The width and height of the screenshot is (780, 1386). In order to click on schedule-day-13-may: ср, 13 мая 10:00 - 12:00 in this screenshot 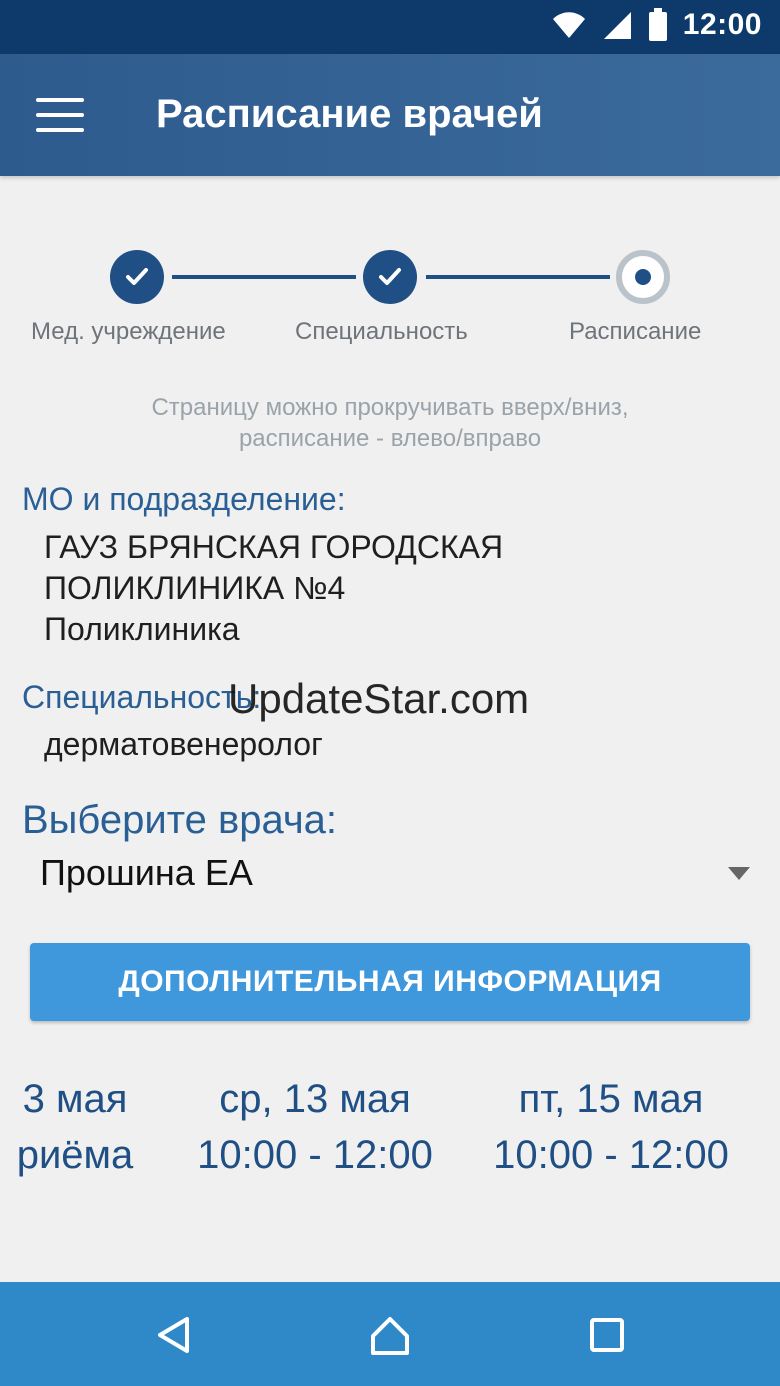, I will do `click(315, 1129)`.